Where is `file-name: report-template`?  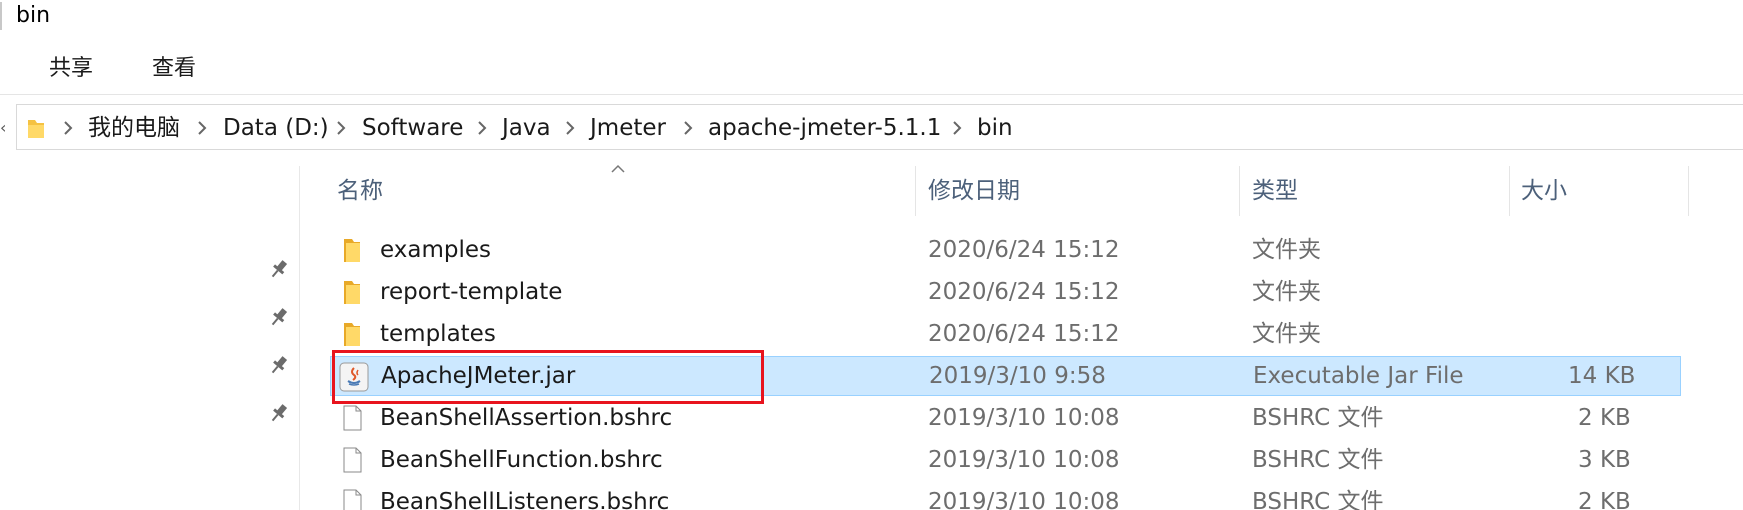 file-name: report-template is located at coordinates (471, 292).